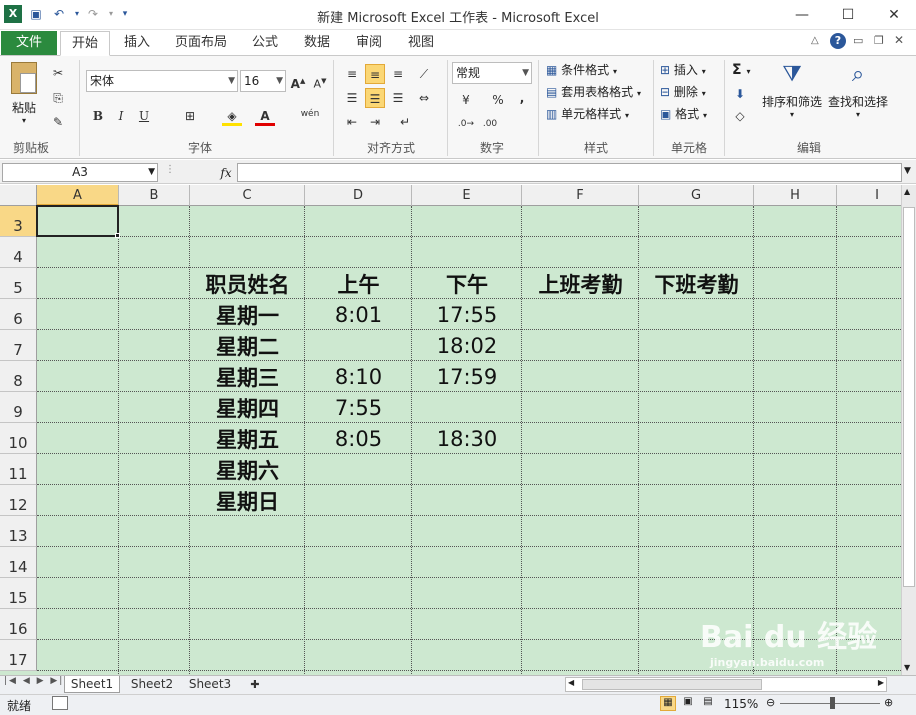 The width and height of the screenshot is (916, 715). What do you see at coordinates (696, 195) in the screenshot?
I see `column-header-g: G` at bounding box center [696, 195].